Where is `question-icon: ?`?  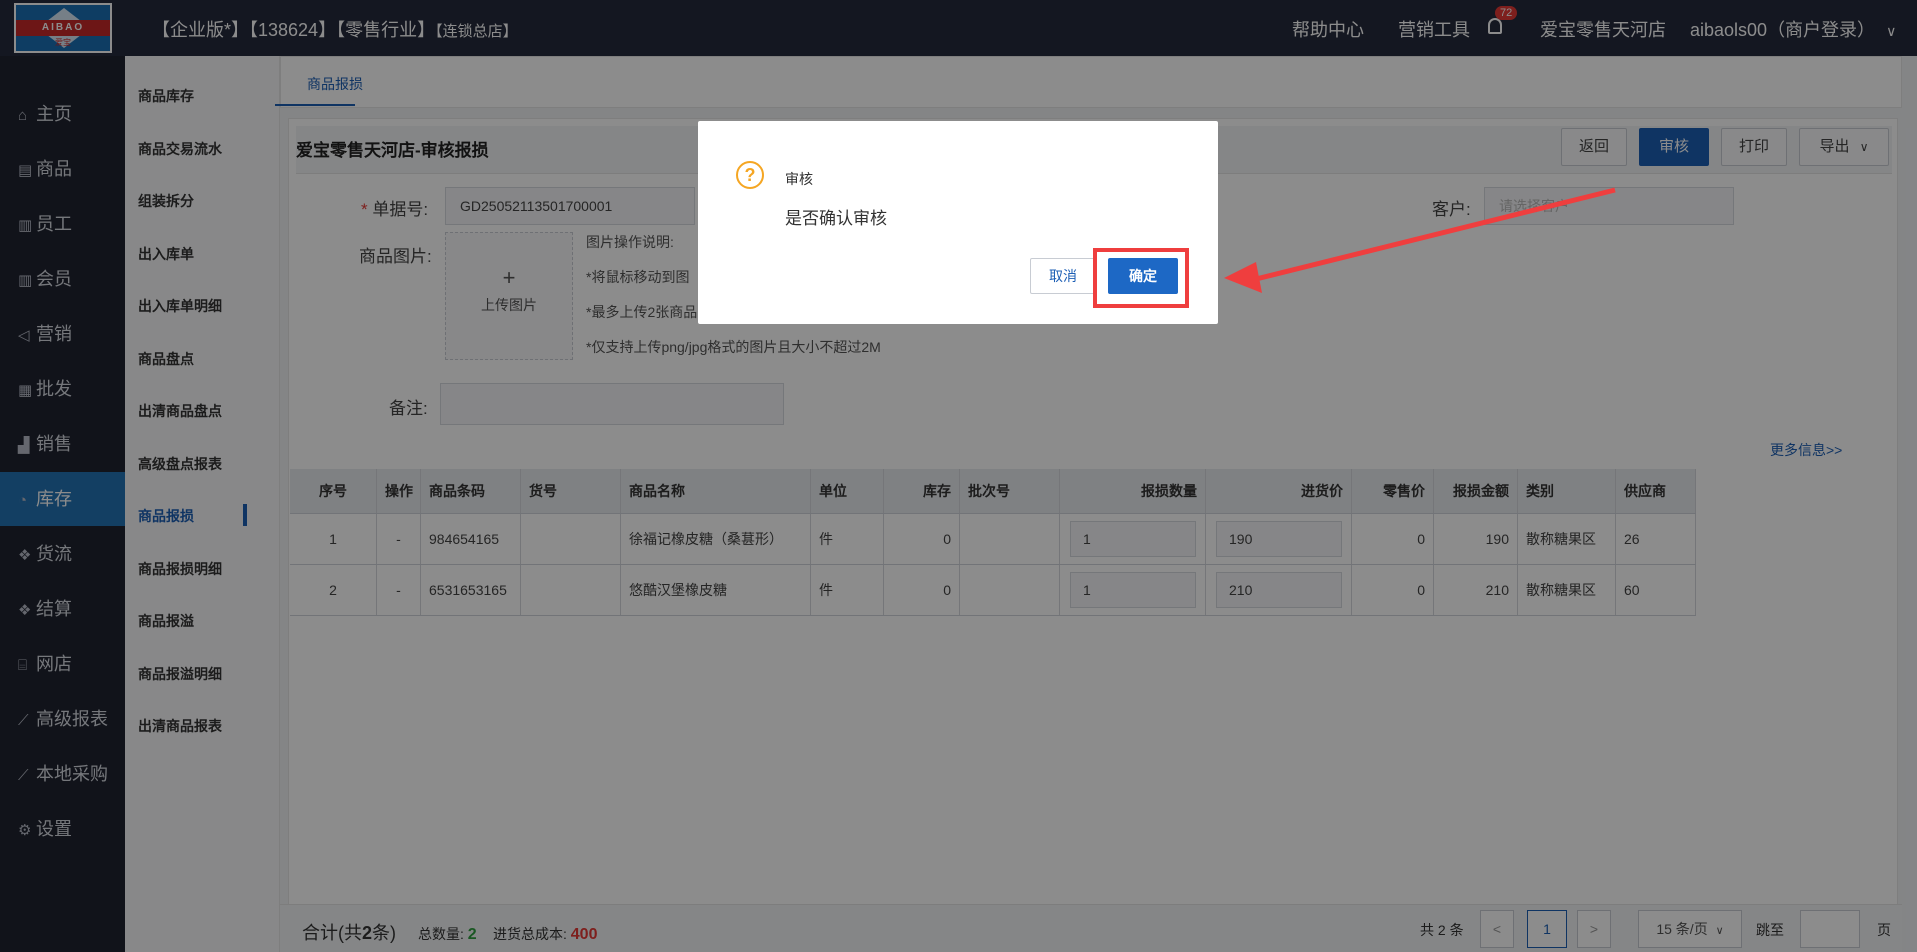
question-icon: ? is located at coordinates (750, 175).